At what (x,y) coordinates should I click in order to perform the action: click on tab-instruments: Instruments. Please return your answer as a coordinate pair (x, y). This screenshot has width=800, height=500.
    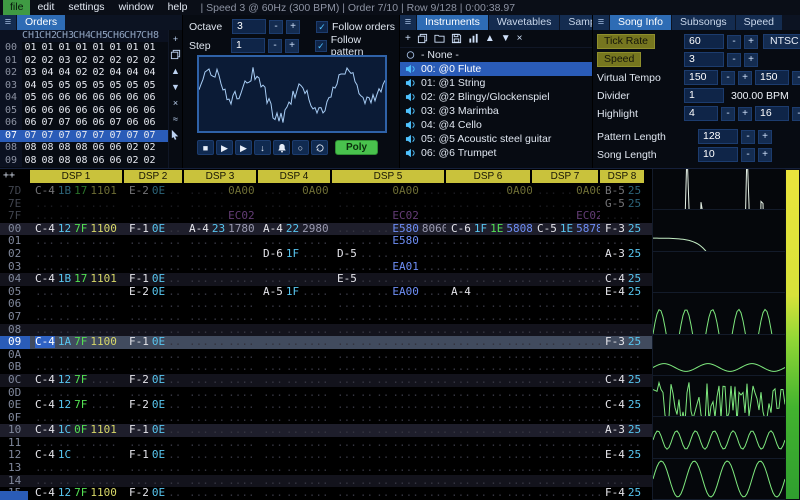
    Looking at the image, I should click on (452, 22).